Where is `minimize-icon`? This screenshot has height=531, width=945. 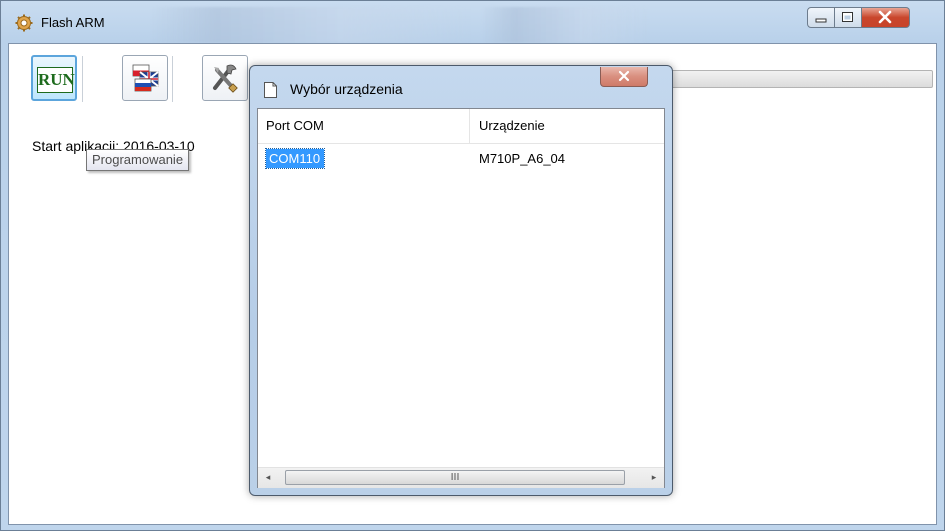
minimize-icon is located at coordinates (821, 20).